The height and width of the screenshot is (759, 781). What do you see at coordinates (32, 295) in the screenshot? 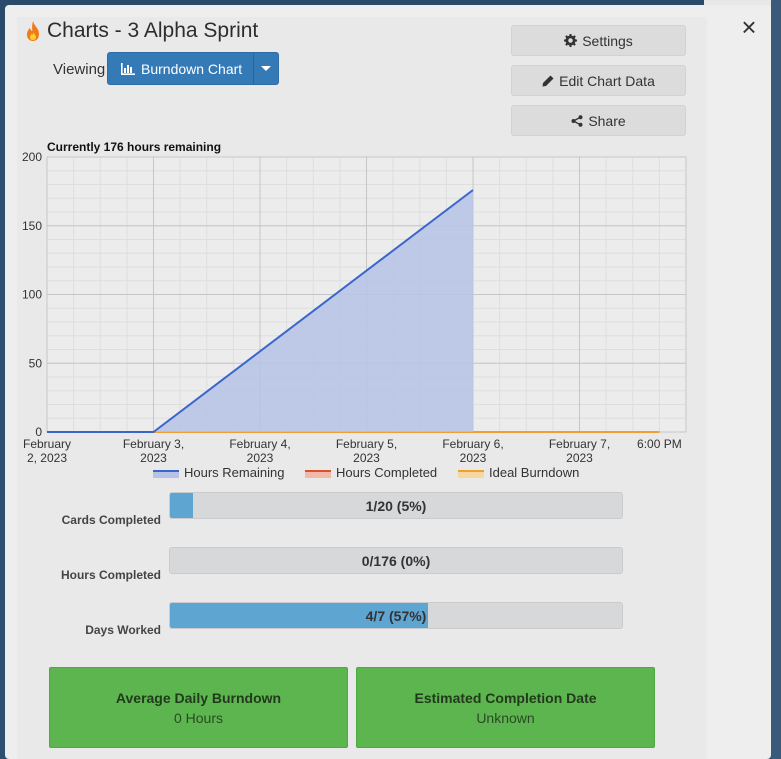
I see `y-tick-label: 100` at bounding box center [32, 295].